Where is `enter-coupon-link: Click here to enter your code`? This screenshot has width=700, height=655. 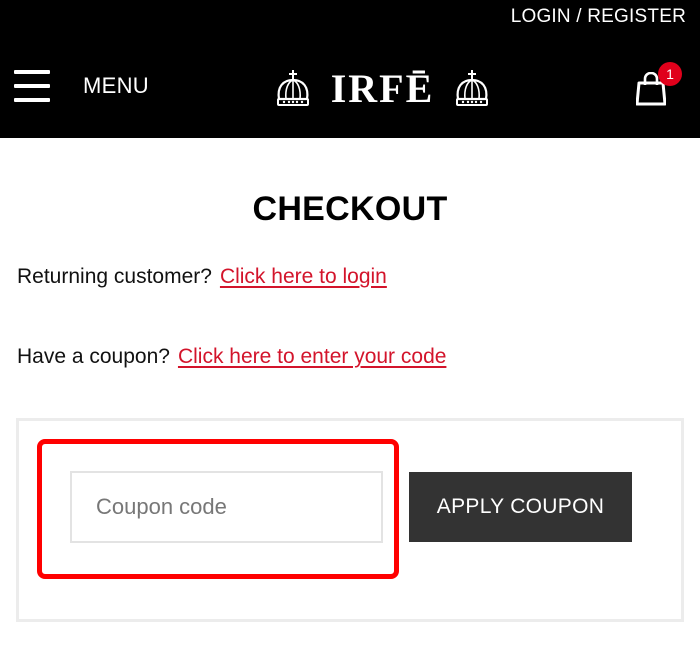 enter-coupon-link: Click here to enter your code is located at coordinates (312, 356).